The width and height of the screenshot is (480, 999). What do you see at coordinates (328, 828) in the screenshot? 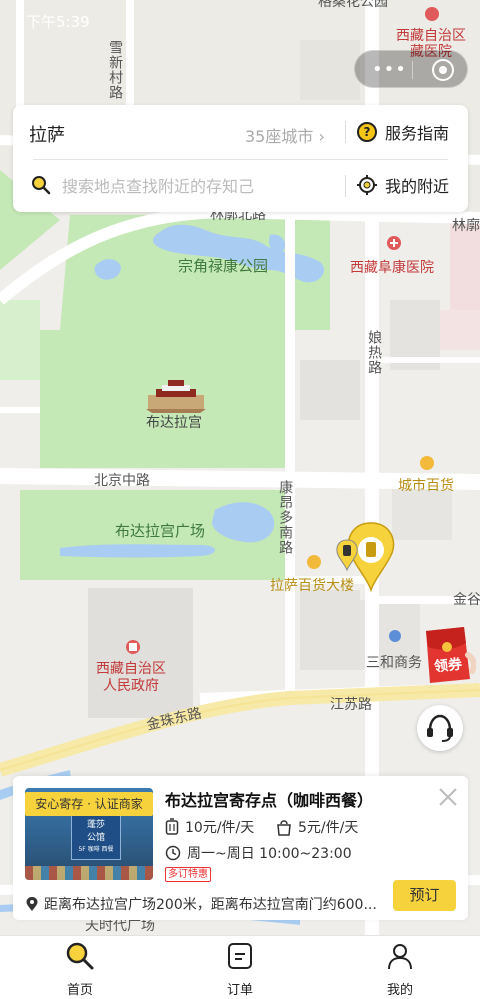
I see `price-bag-text: 5元/件/天` at bounding box center [328, 828].